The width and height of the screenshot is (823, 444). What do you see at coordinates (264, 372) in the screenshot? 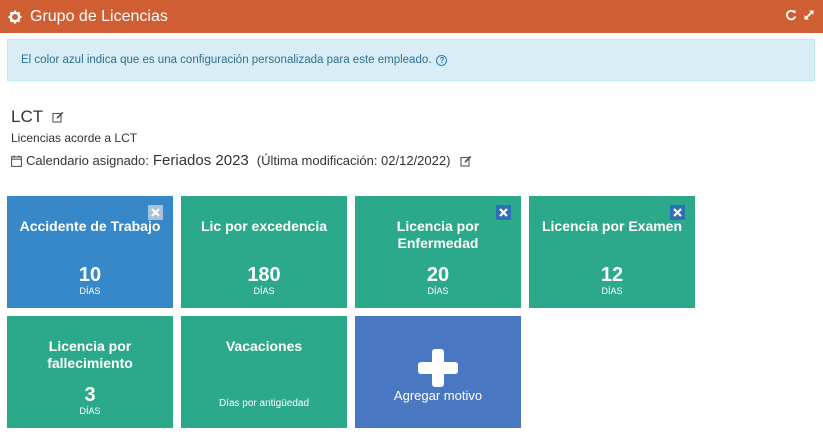
I see `tile-vacaciones: Vacaciones Días por antigüedad` at bounding box center [264, 372].